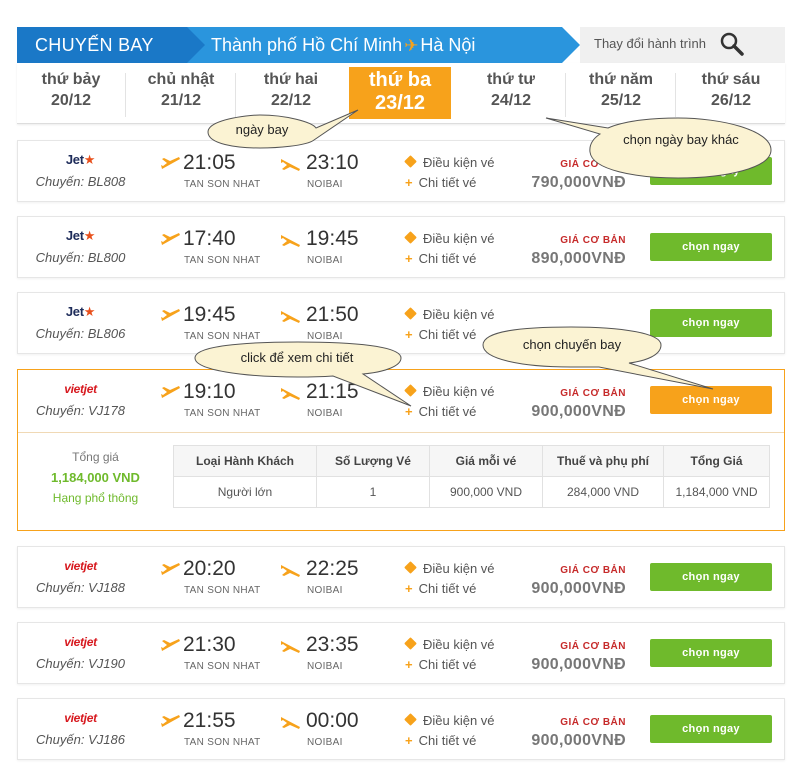 The image size is (802, 773). Describe the element at coordinates (209, 644) in the screenshot. I see `departure-time: 21:30` at that location.